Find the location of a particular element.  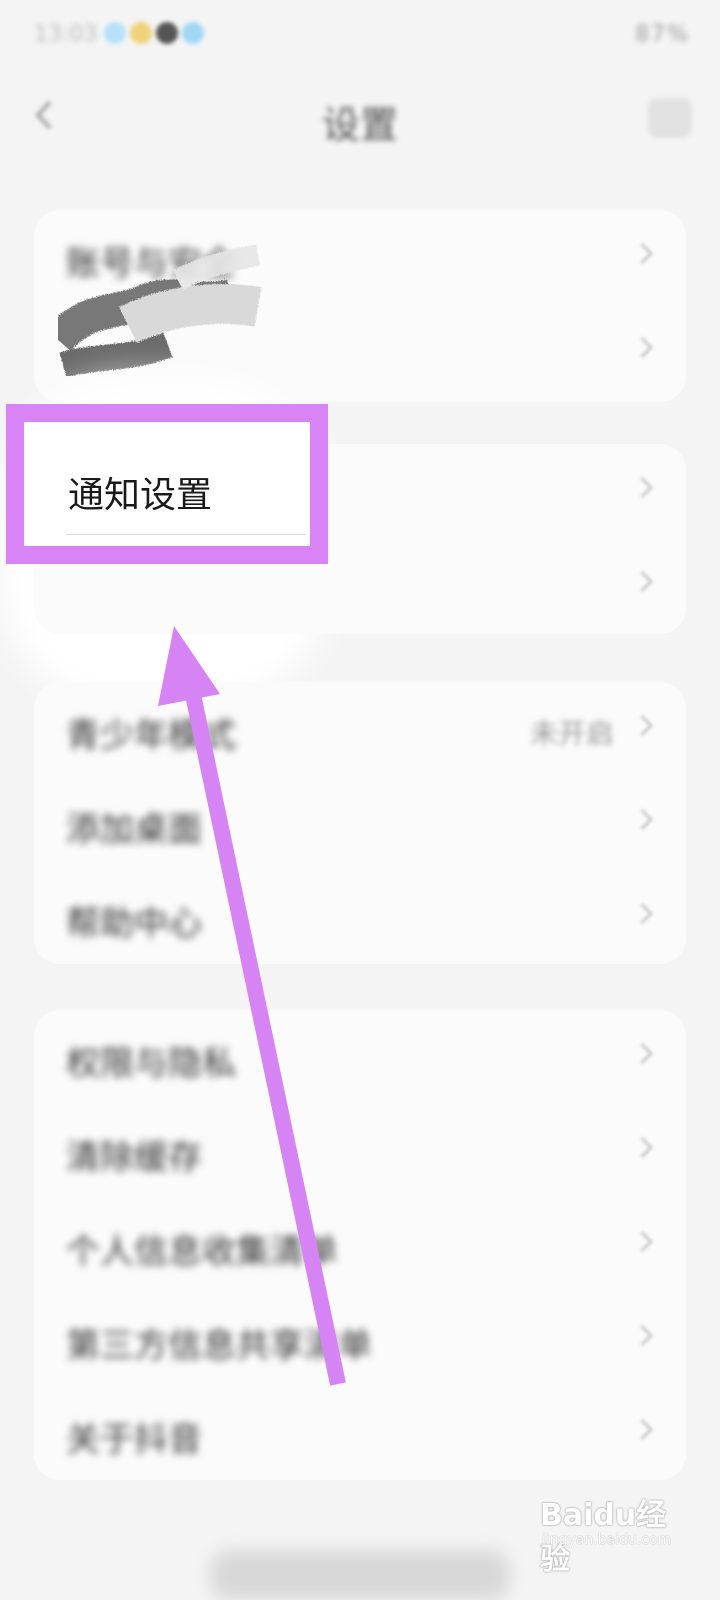

battery-indicator: 87% is located at coordinates (662, 34).